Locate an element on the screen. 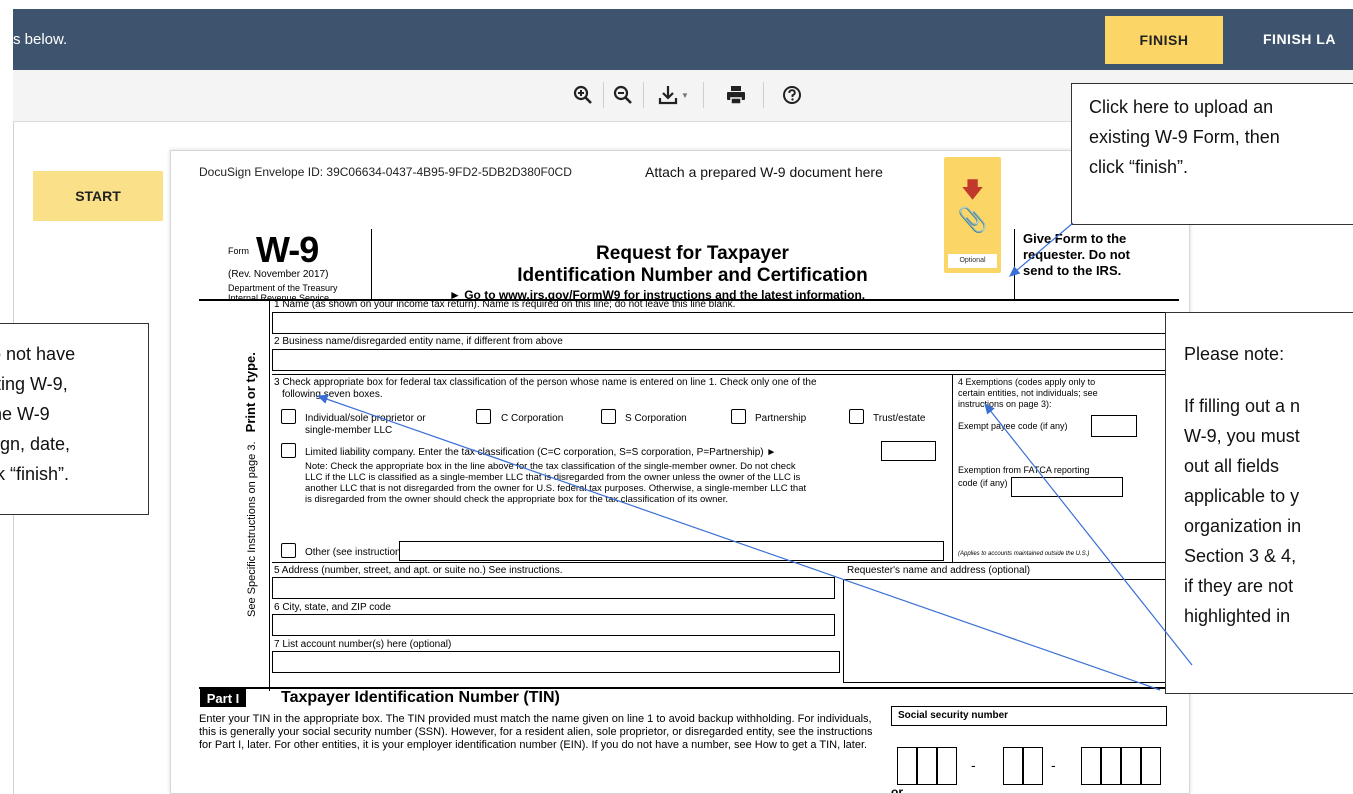  note-line-4: applicable to y is located at coordinates (1242, 496).